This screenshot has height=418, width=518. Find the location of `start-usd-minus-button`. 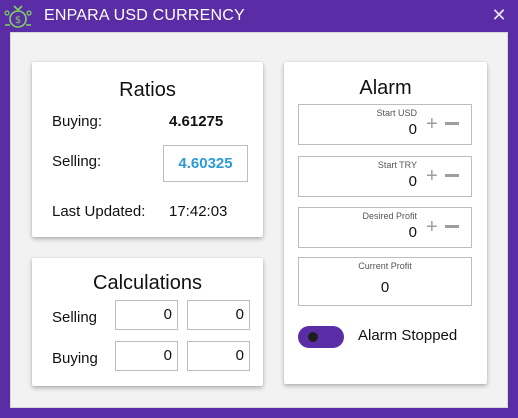

start-usd-minus-button is located at coordinates (452, 123).